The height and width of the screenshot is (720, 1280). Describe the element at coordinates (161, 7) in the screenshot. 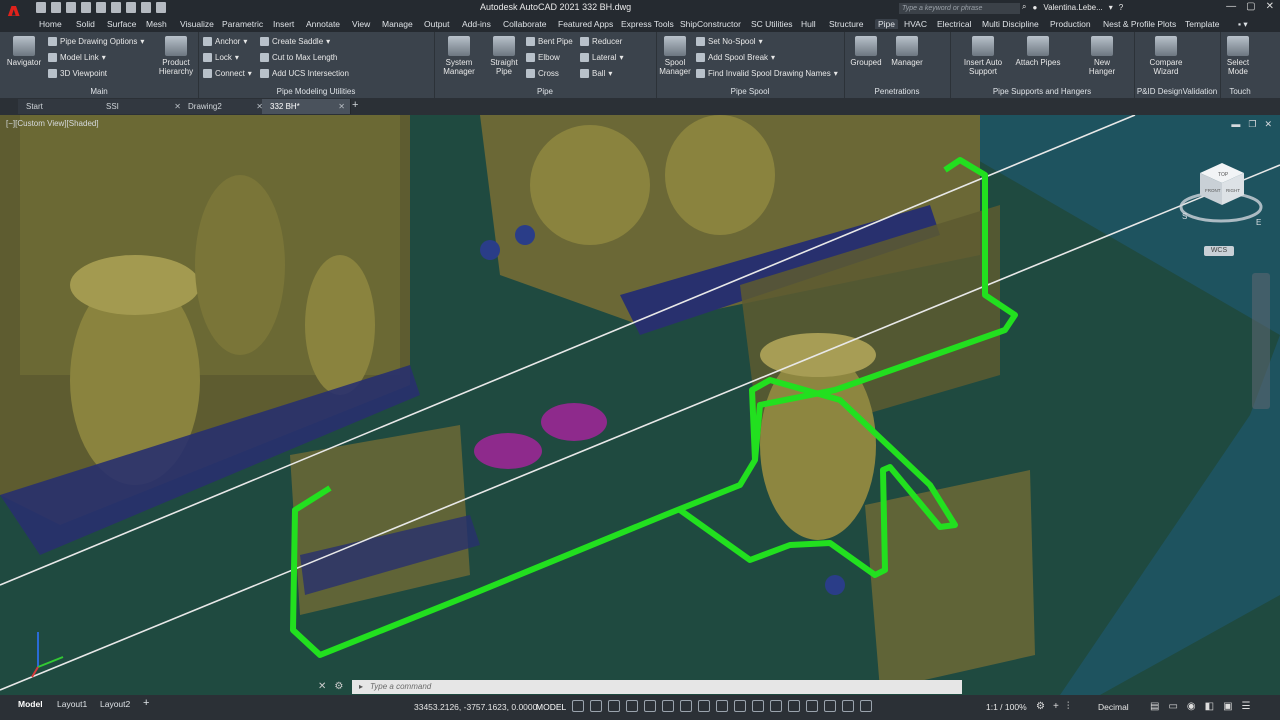

I see `redo-icon` at that location.